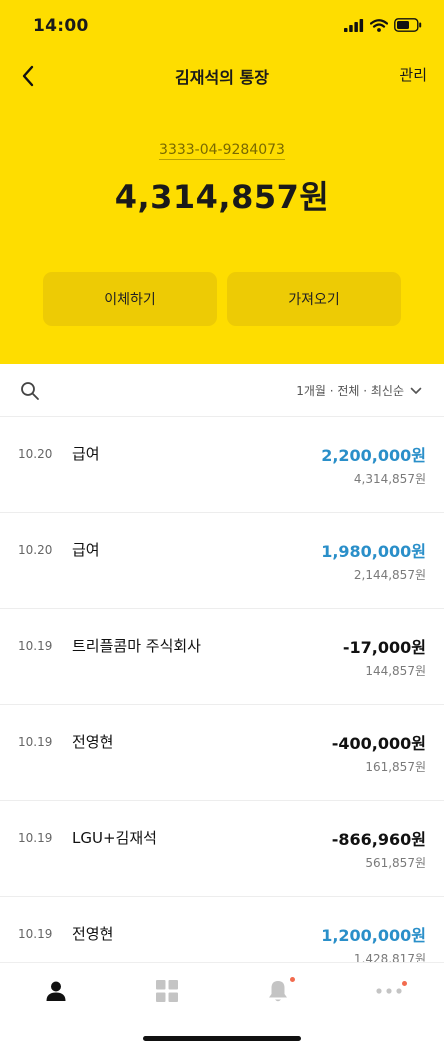 This screenshot has width=444, height=1052. I want to click on status-icons, so click(383, 25).